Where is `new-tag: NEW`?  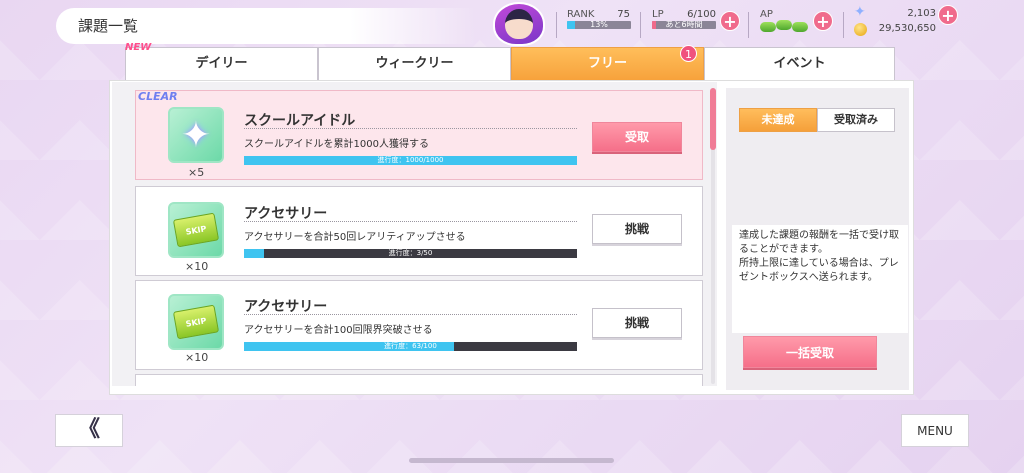 new-tag: NEW is located at coordinates (138, 47).